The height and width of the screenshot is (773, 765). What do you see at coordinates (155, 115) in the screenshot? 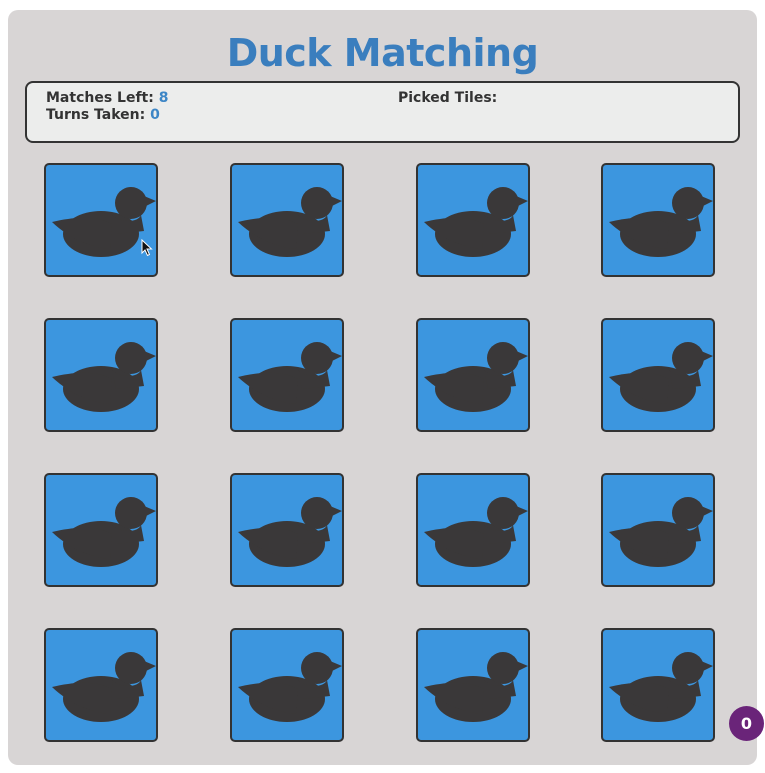
I see `turns-taken-value: 0` at bounding box center [155, 115].